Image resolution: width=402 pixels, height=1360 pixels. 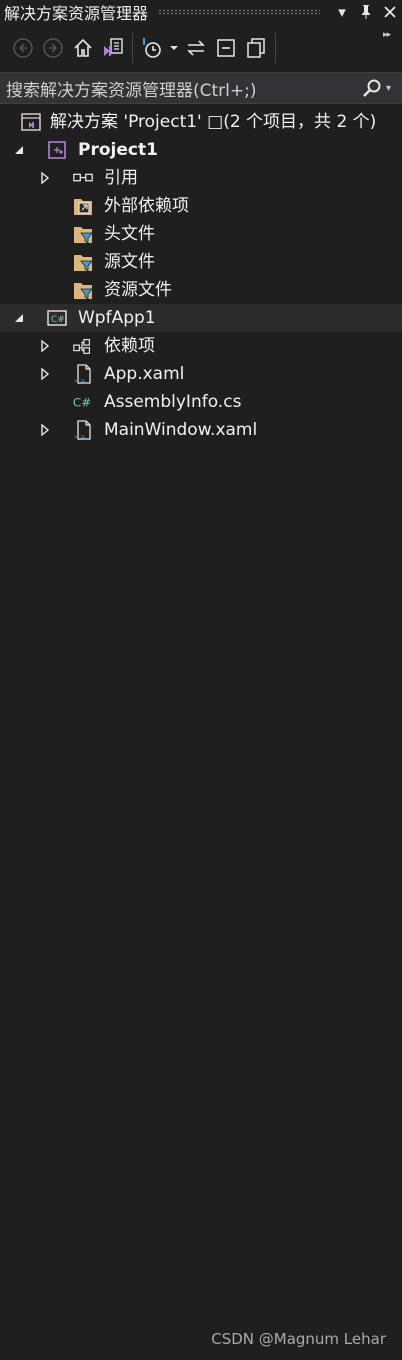 What do you see at coordinates (83, 346) in the screenshot?
I see `dependencies-icon` at bounding box center [83, 346].